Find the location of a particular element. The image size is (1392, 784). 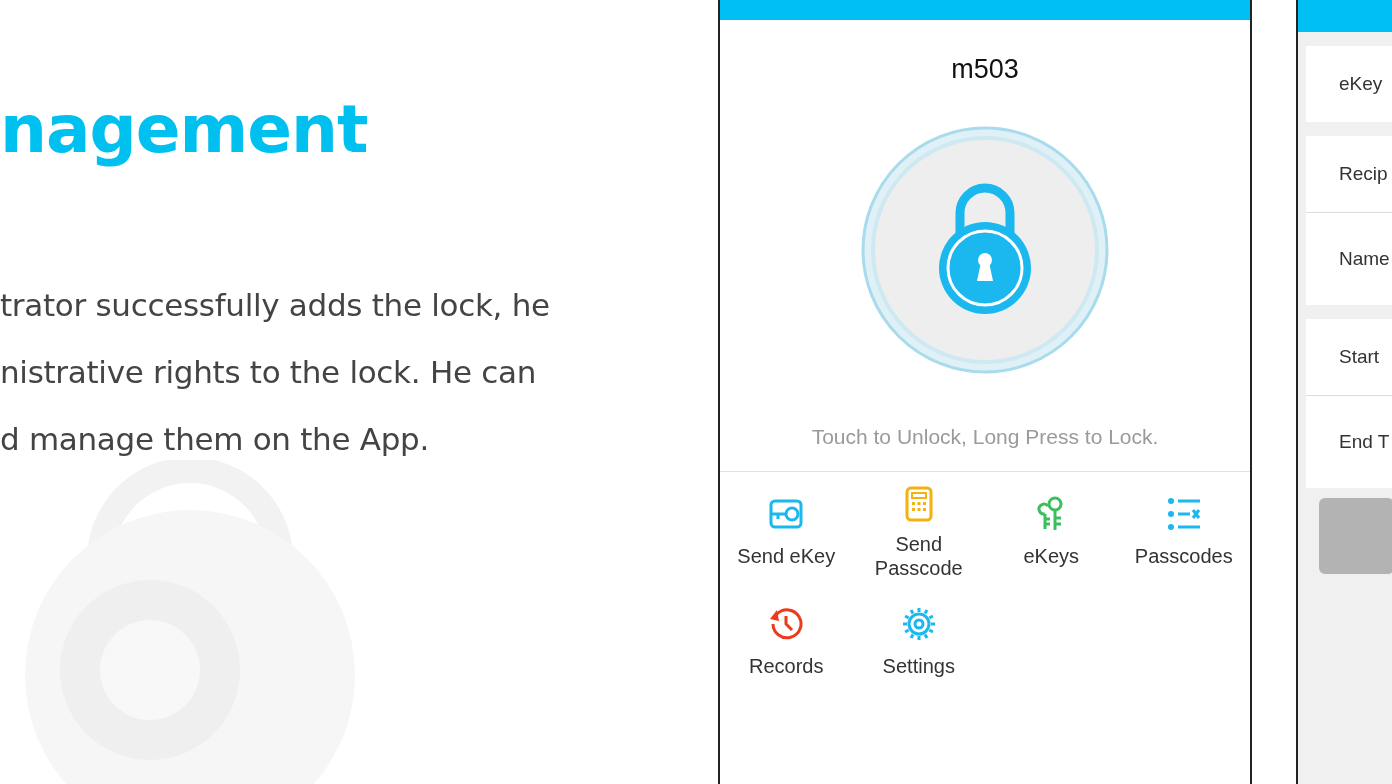

form-row: Recip is located at coordinates (1349, 174).